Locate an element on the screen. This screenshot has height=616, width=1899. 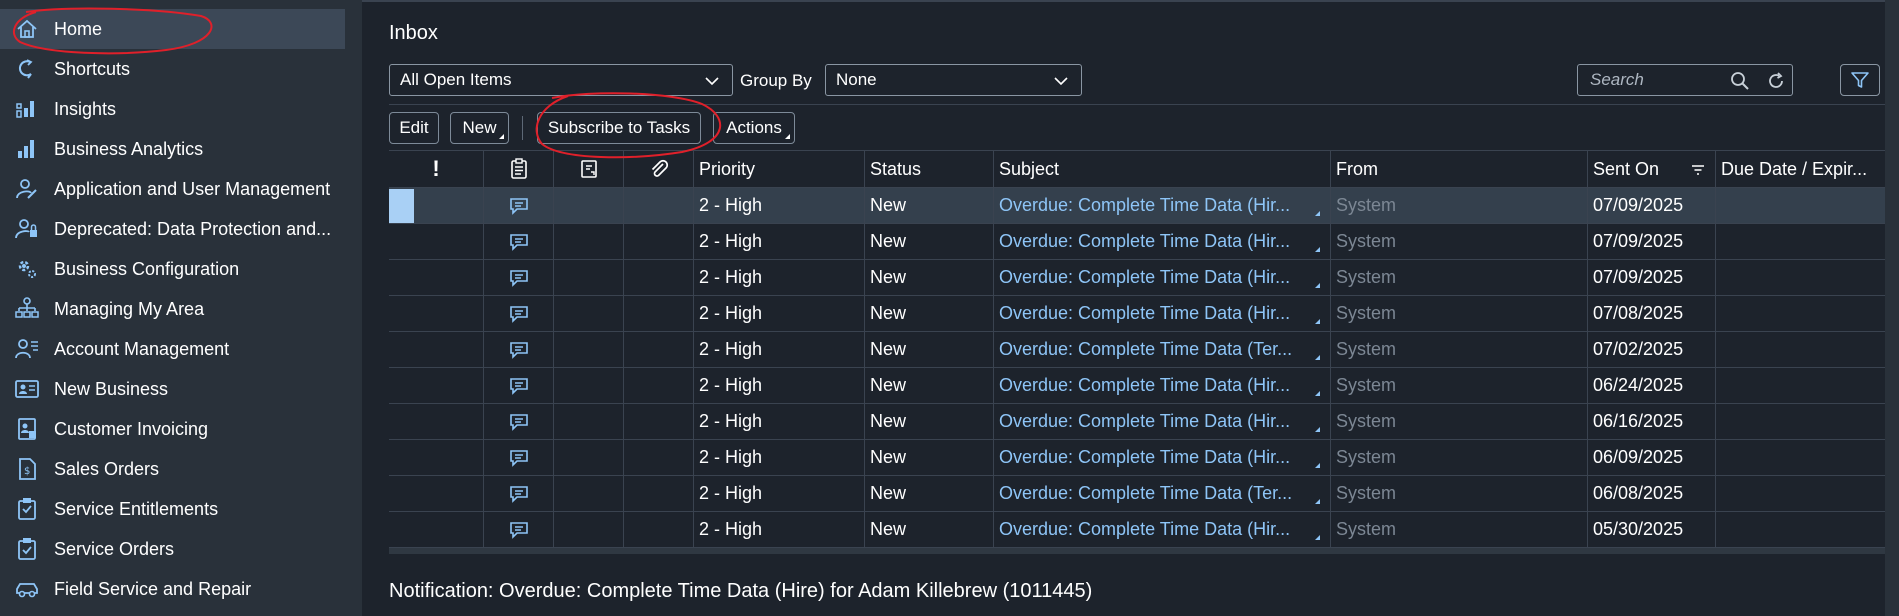
sidebar-item-managing-my-area: Managing My Area is located at coordinates (172, 309).